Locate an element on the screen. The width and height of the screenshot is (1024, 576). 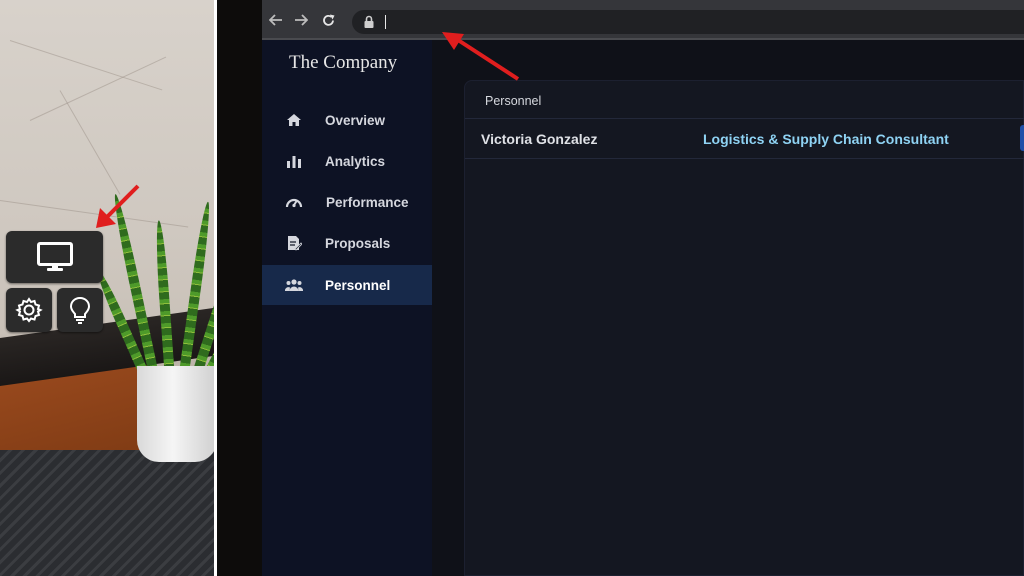
nav-item-proposals: Proposals is located at coordinates (347, 243).